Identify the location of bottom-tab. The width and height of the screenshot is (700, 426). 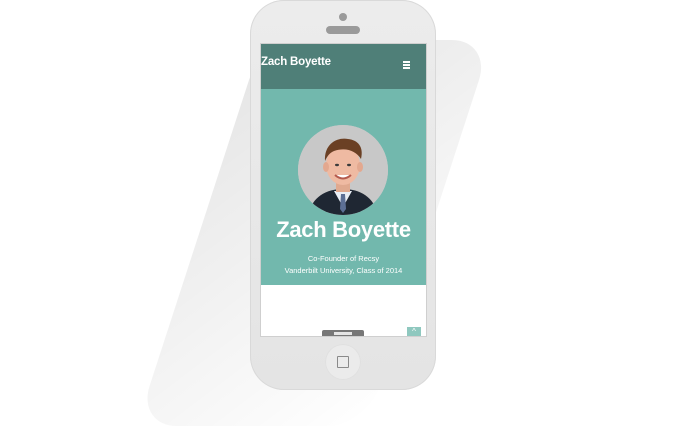
(343, 333).